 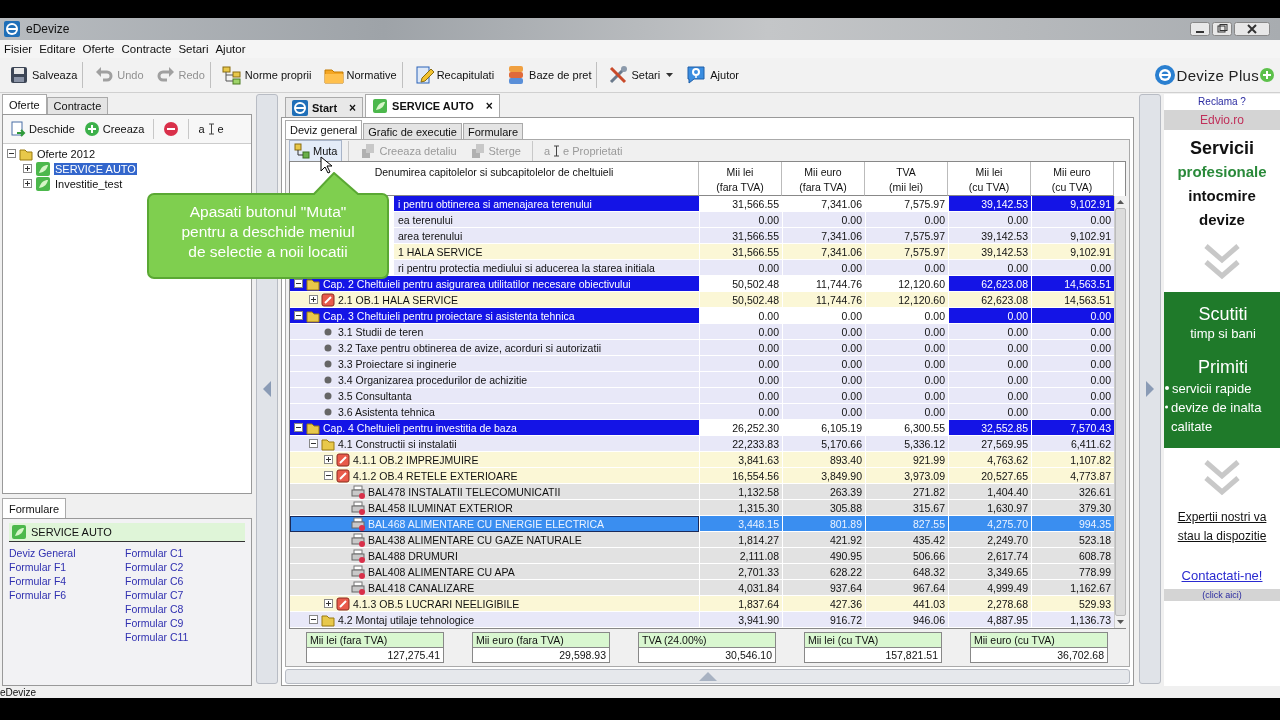 What do you see at coordinates (42, 129) in the screenshot?
I see `toolbar-button: Deschide` at bounding box center [42, 129].